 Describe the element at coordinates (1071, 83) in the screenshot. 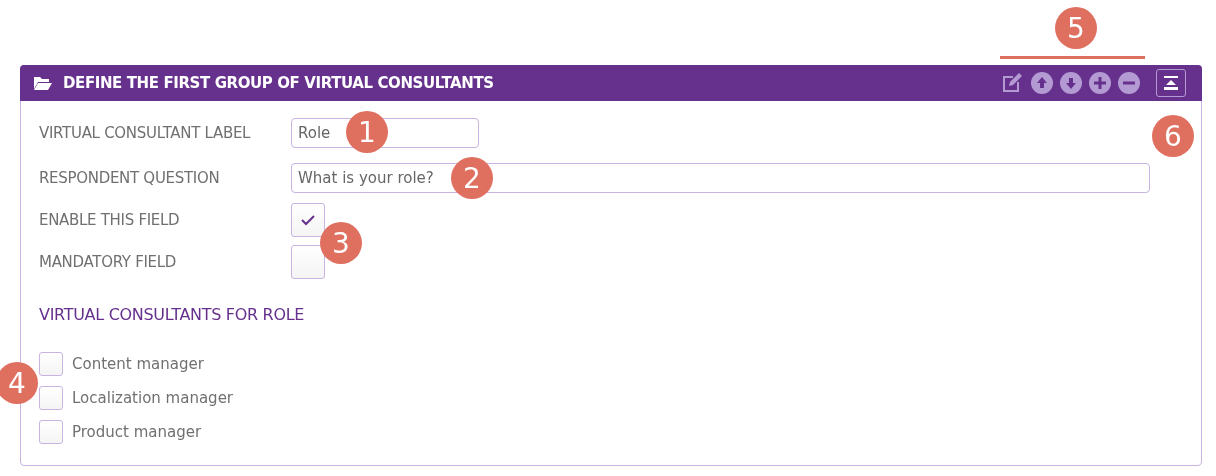

I see `arrow-down-icon` at that location.